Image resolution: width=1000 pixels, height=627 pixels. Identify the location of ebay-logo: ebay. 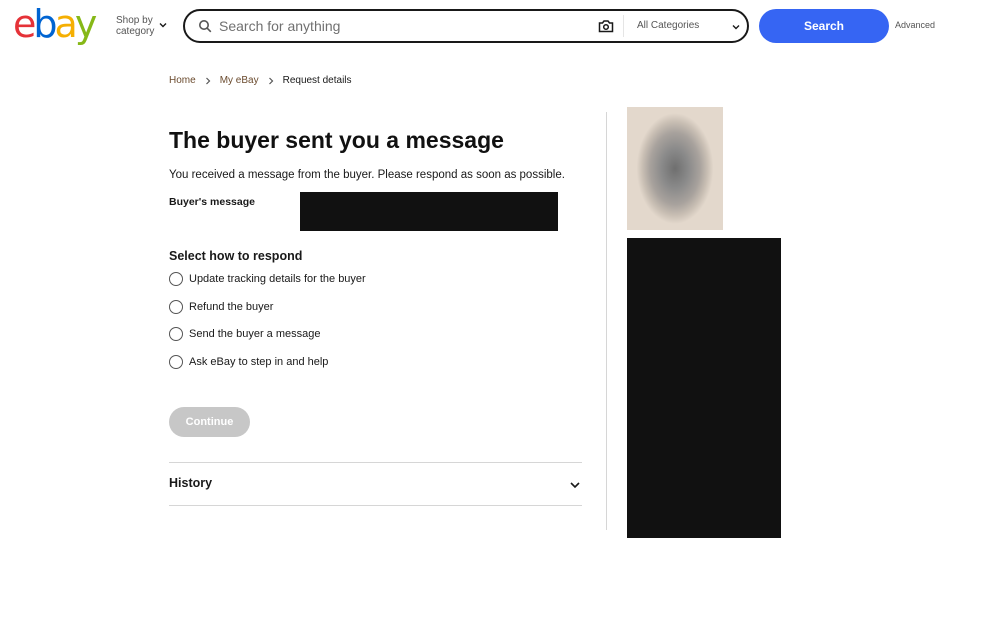
(55, 24).